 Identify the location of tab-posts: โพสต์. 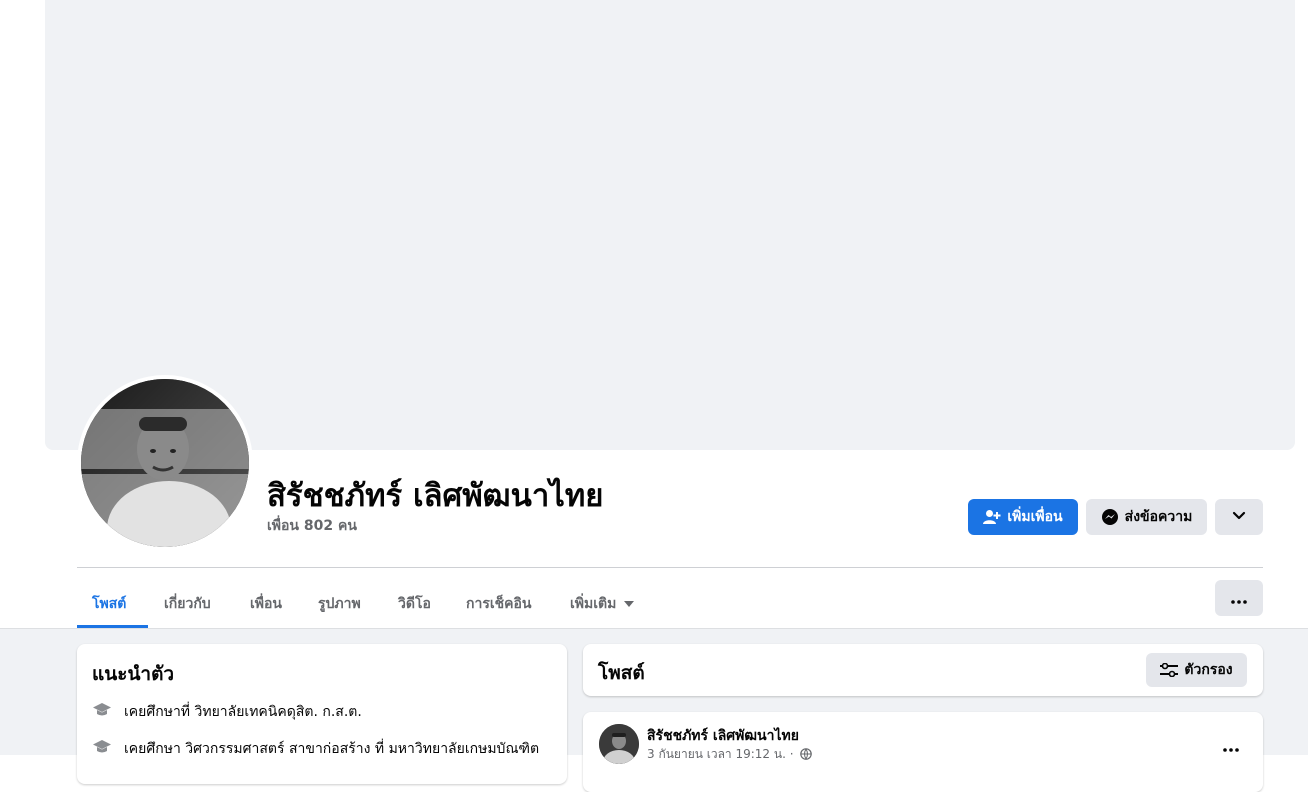
(109, 604).